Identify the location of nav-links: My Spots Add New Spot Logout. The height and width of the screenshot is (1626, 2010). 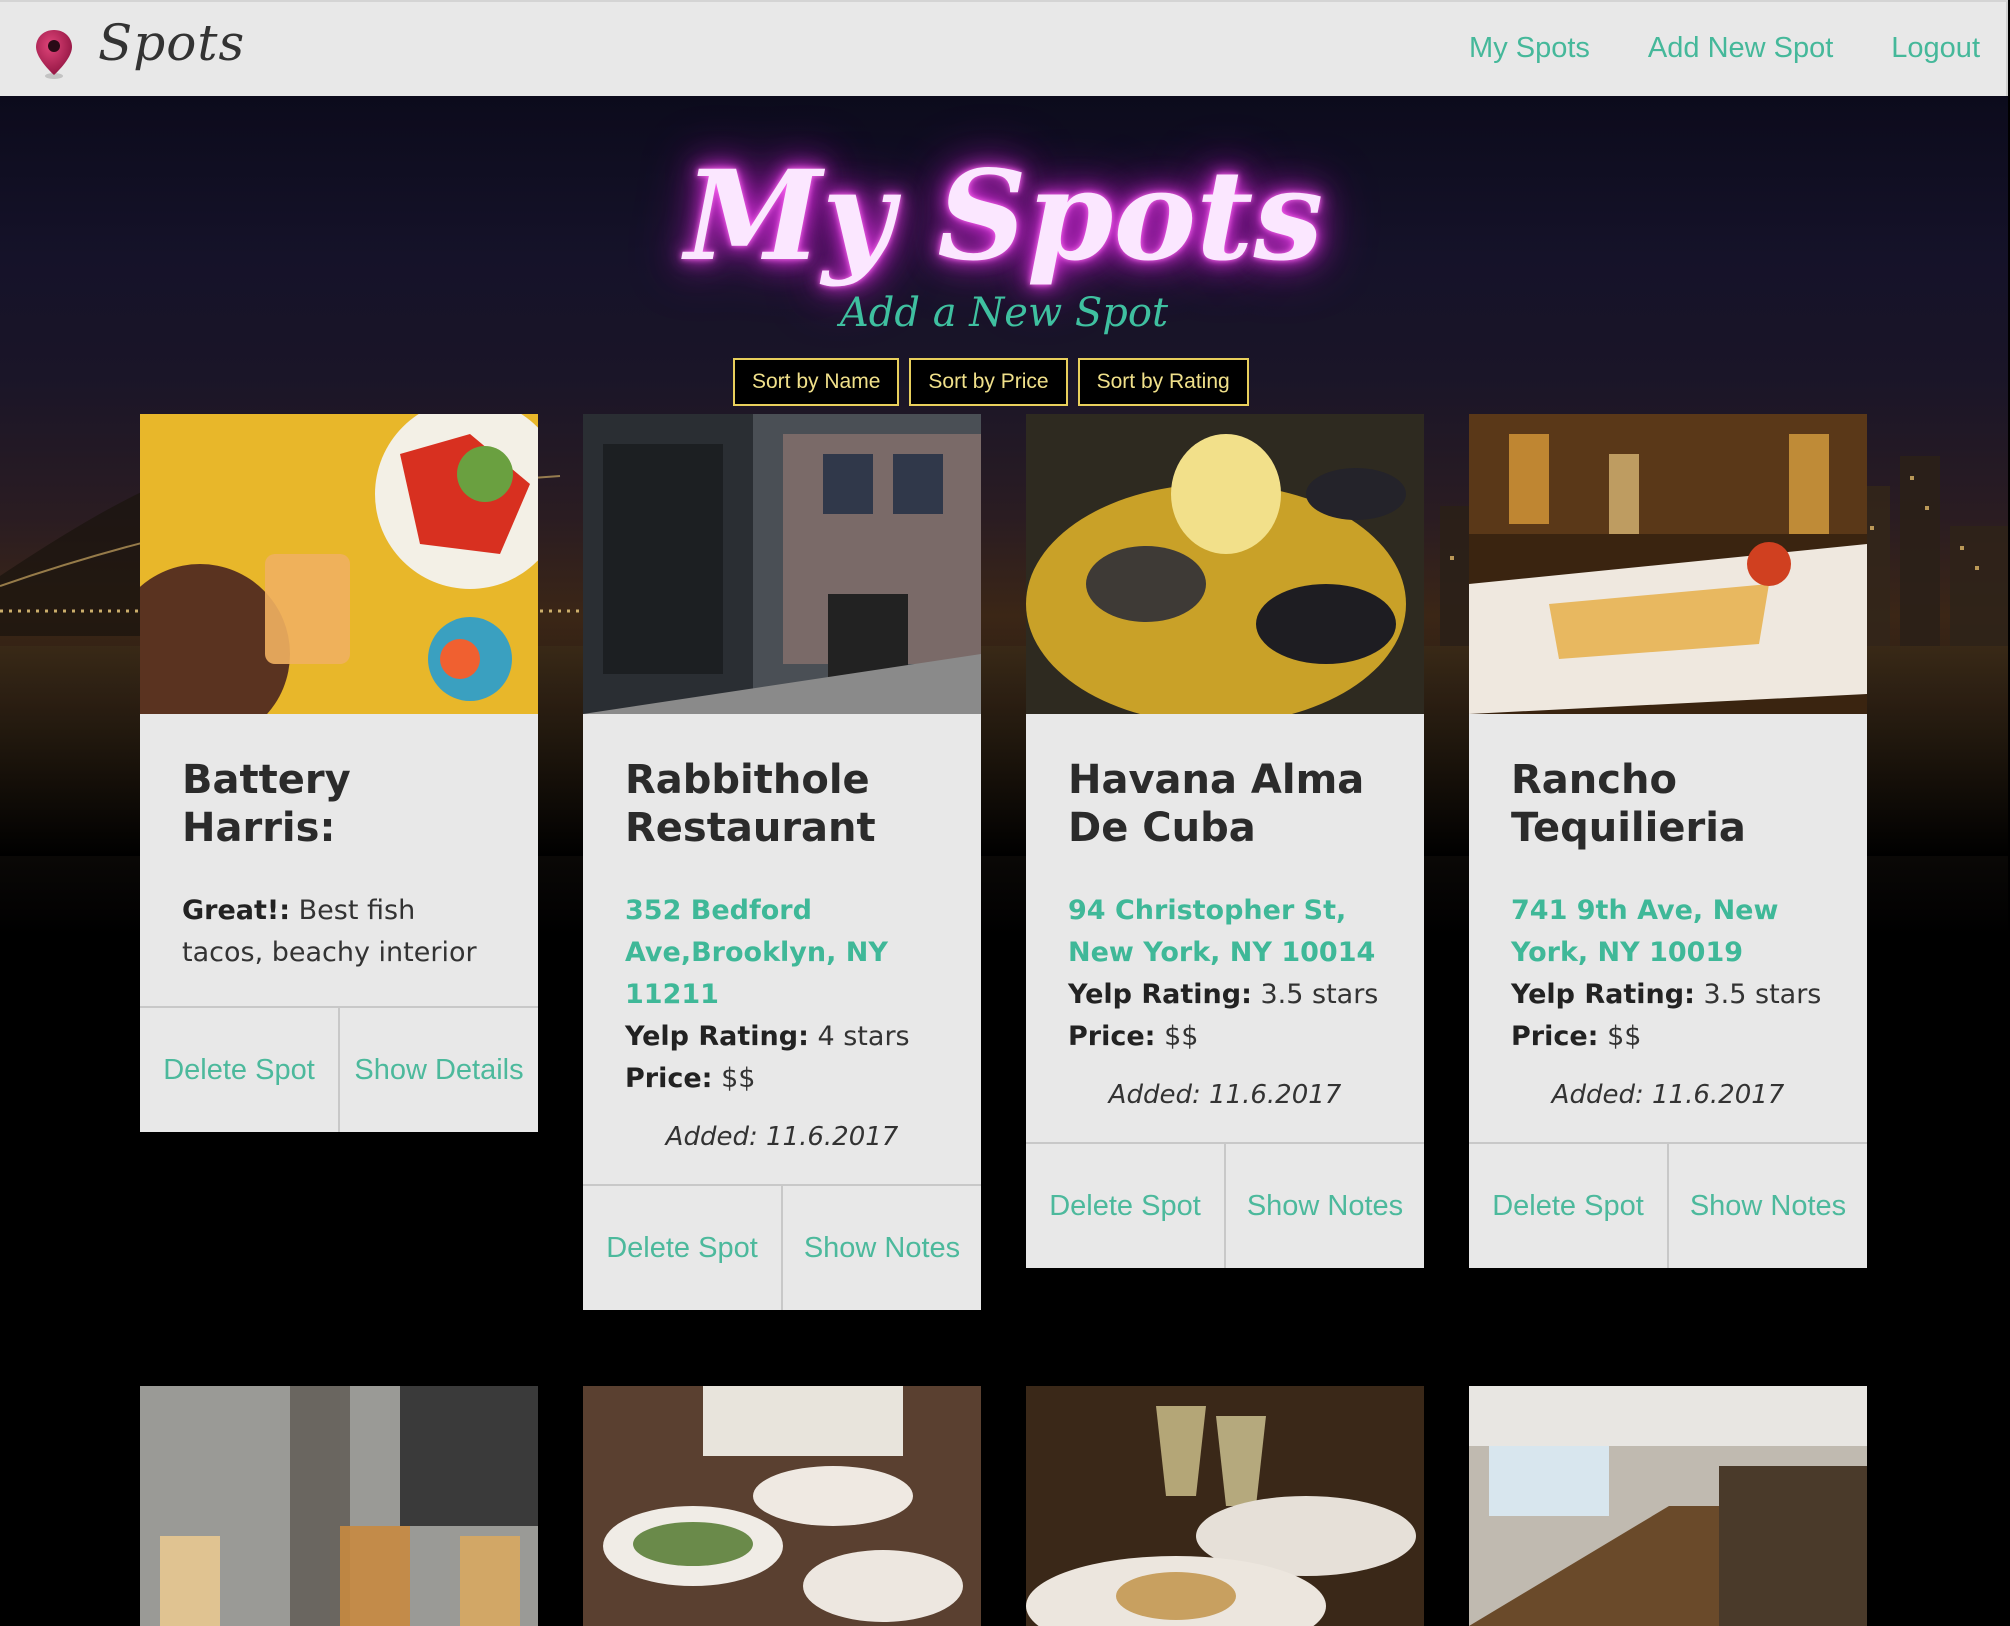
(1724, 48).